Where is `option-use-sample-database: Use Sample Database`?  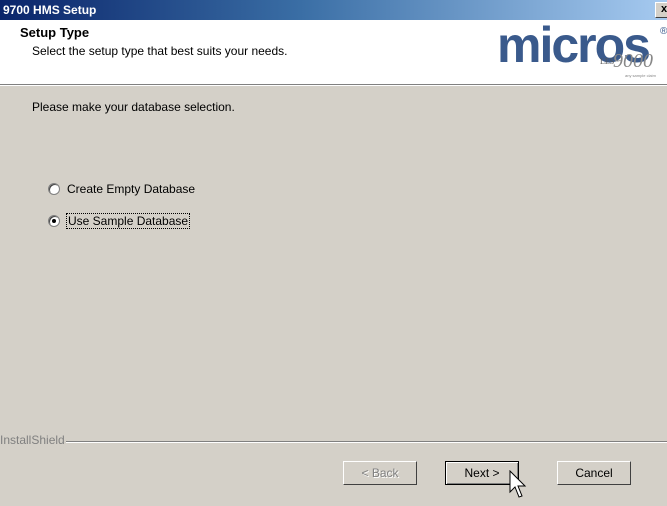 option-use-sample-database: Use Sample Database is located at coordinates (119, 221).